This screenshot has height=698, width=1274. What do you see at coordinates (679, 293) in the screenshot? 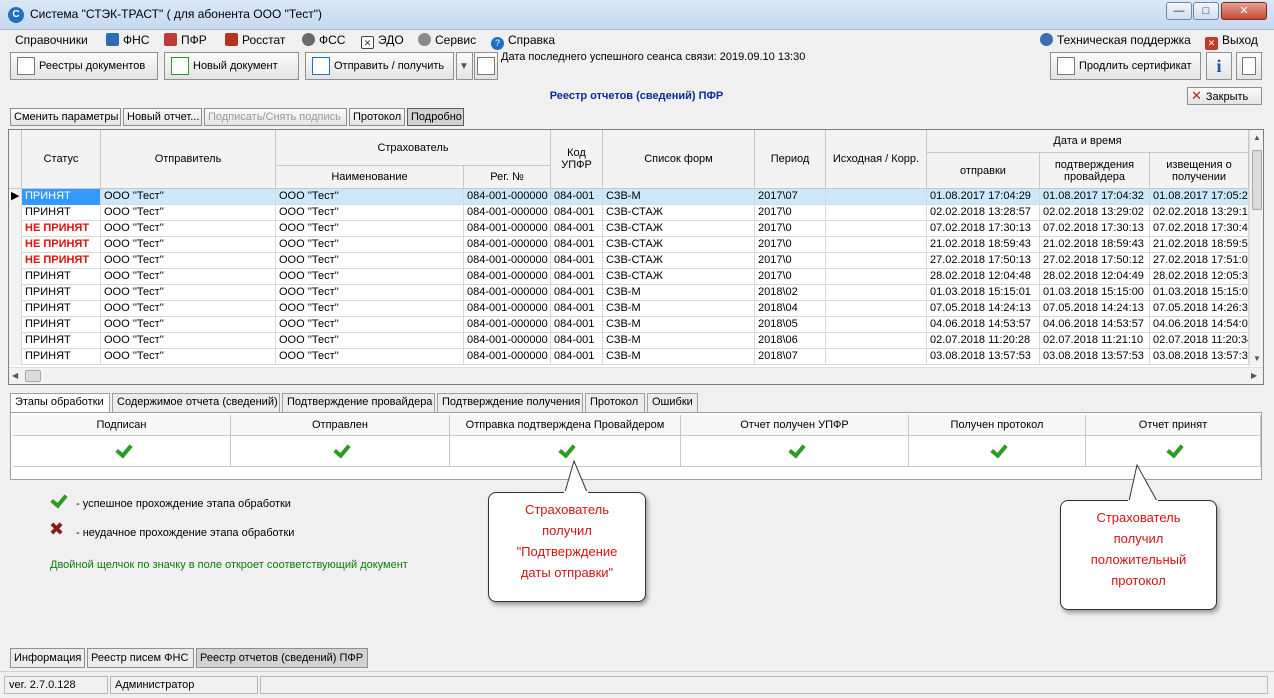
I see `cell-forms: СЗВ-М` at bounding box center [679, 293].